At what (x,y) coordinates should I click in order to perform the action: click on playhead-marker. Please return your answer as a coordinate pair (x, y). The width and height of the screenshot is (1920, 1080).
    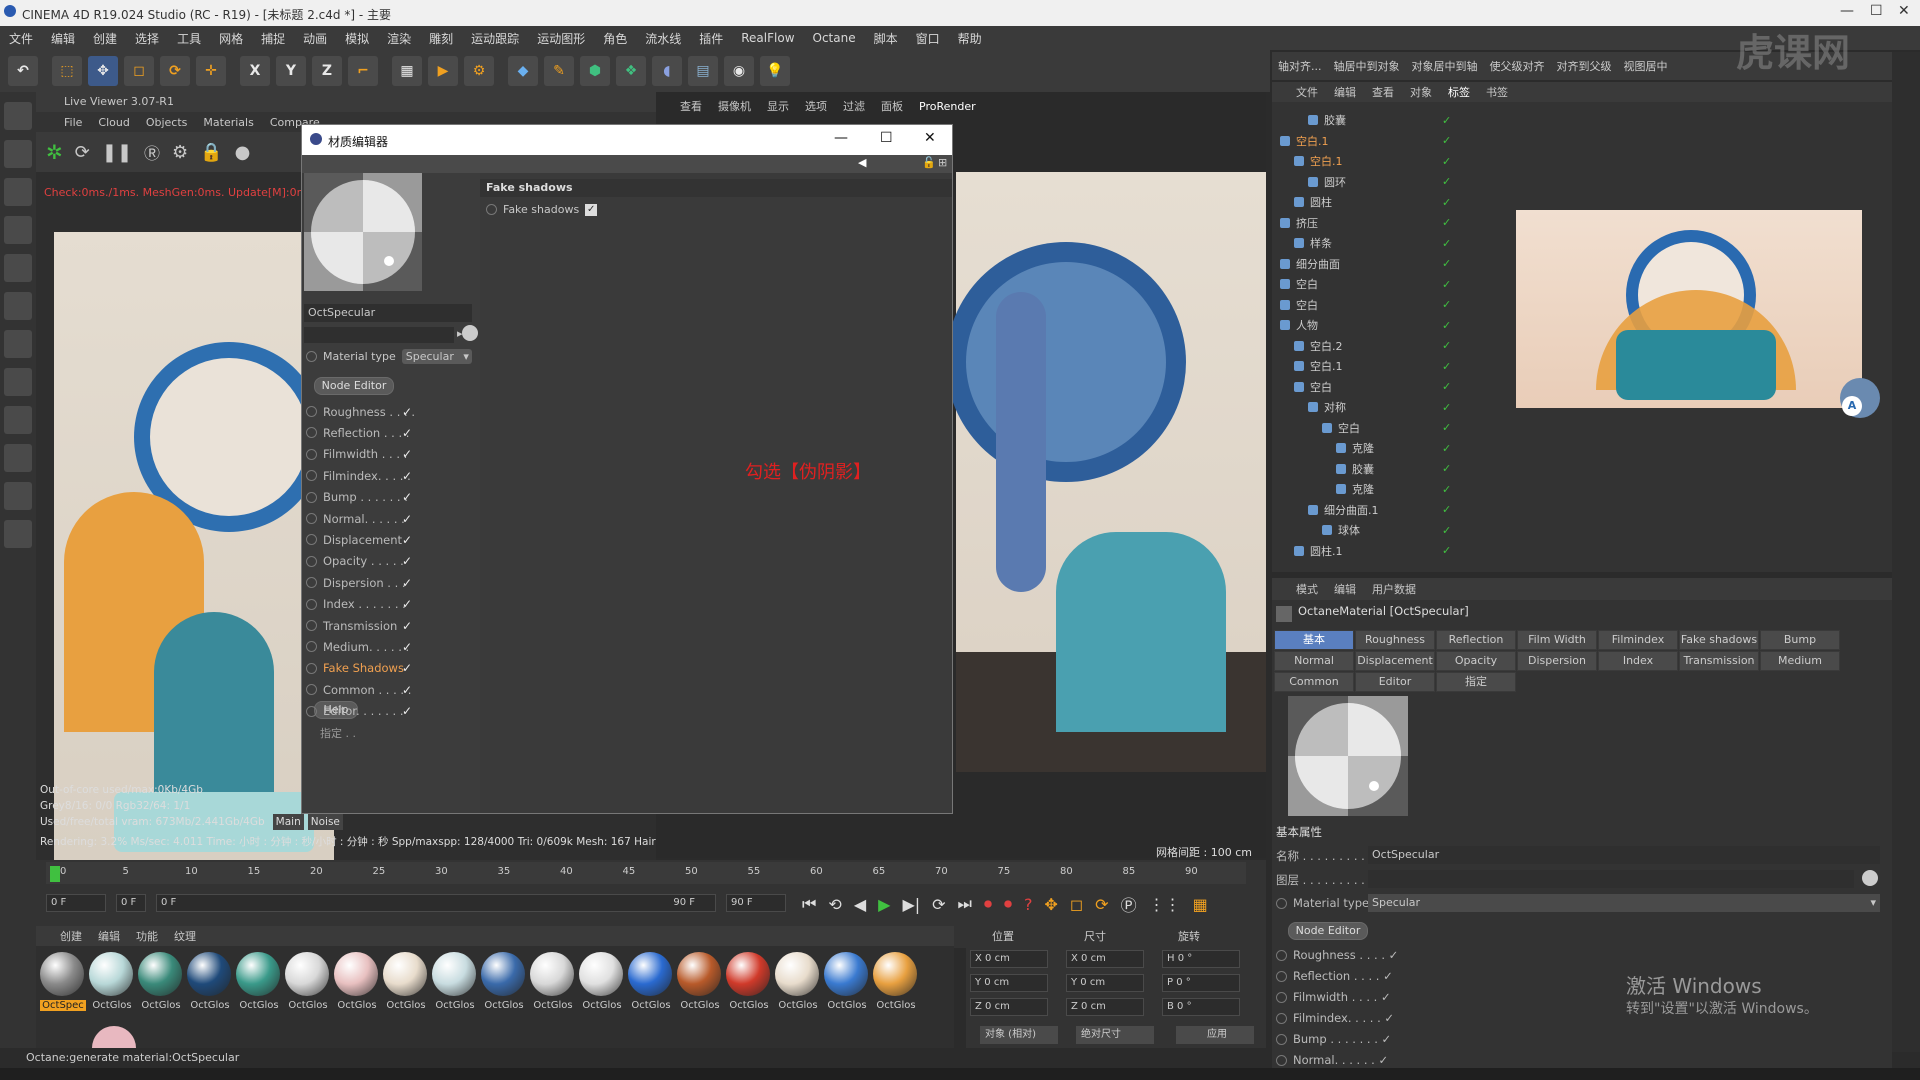
    Looking at the image, I should click on (55, 874).